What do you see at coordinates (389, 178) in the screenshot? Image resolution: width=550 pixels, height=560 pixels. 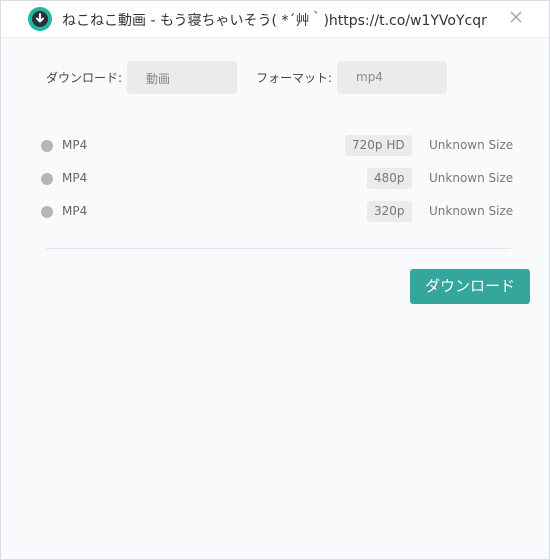 I see `quality-badge: 480p` at bounding box center [389, 178].